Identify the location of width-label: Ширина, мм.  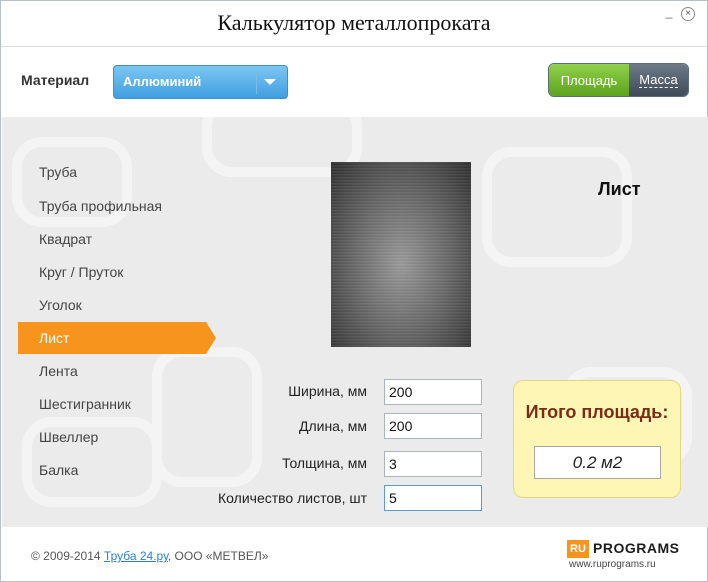
(327, 391).